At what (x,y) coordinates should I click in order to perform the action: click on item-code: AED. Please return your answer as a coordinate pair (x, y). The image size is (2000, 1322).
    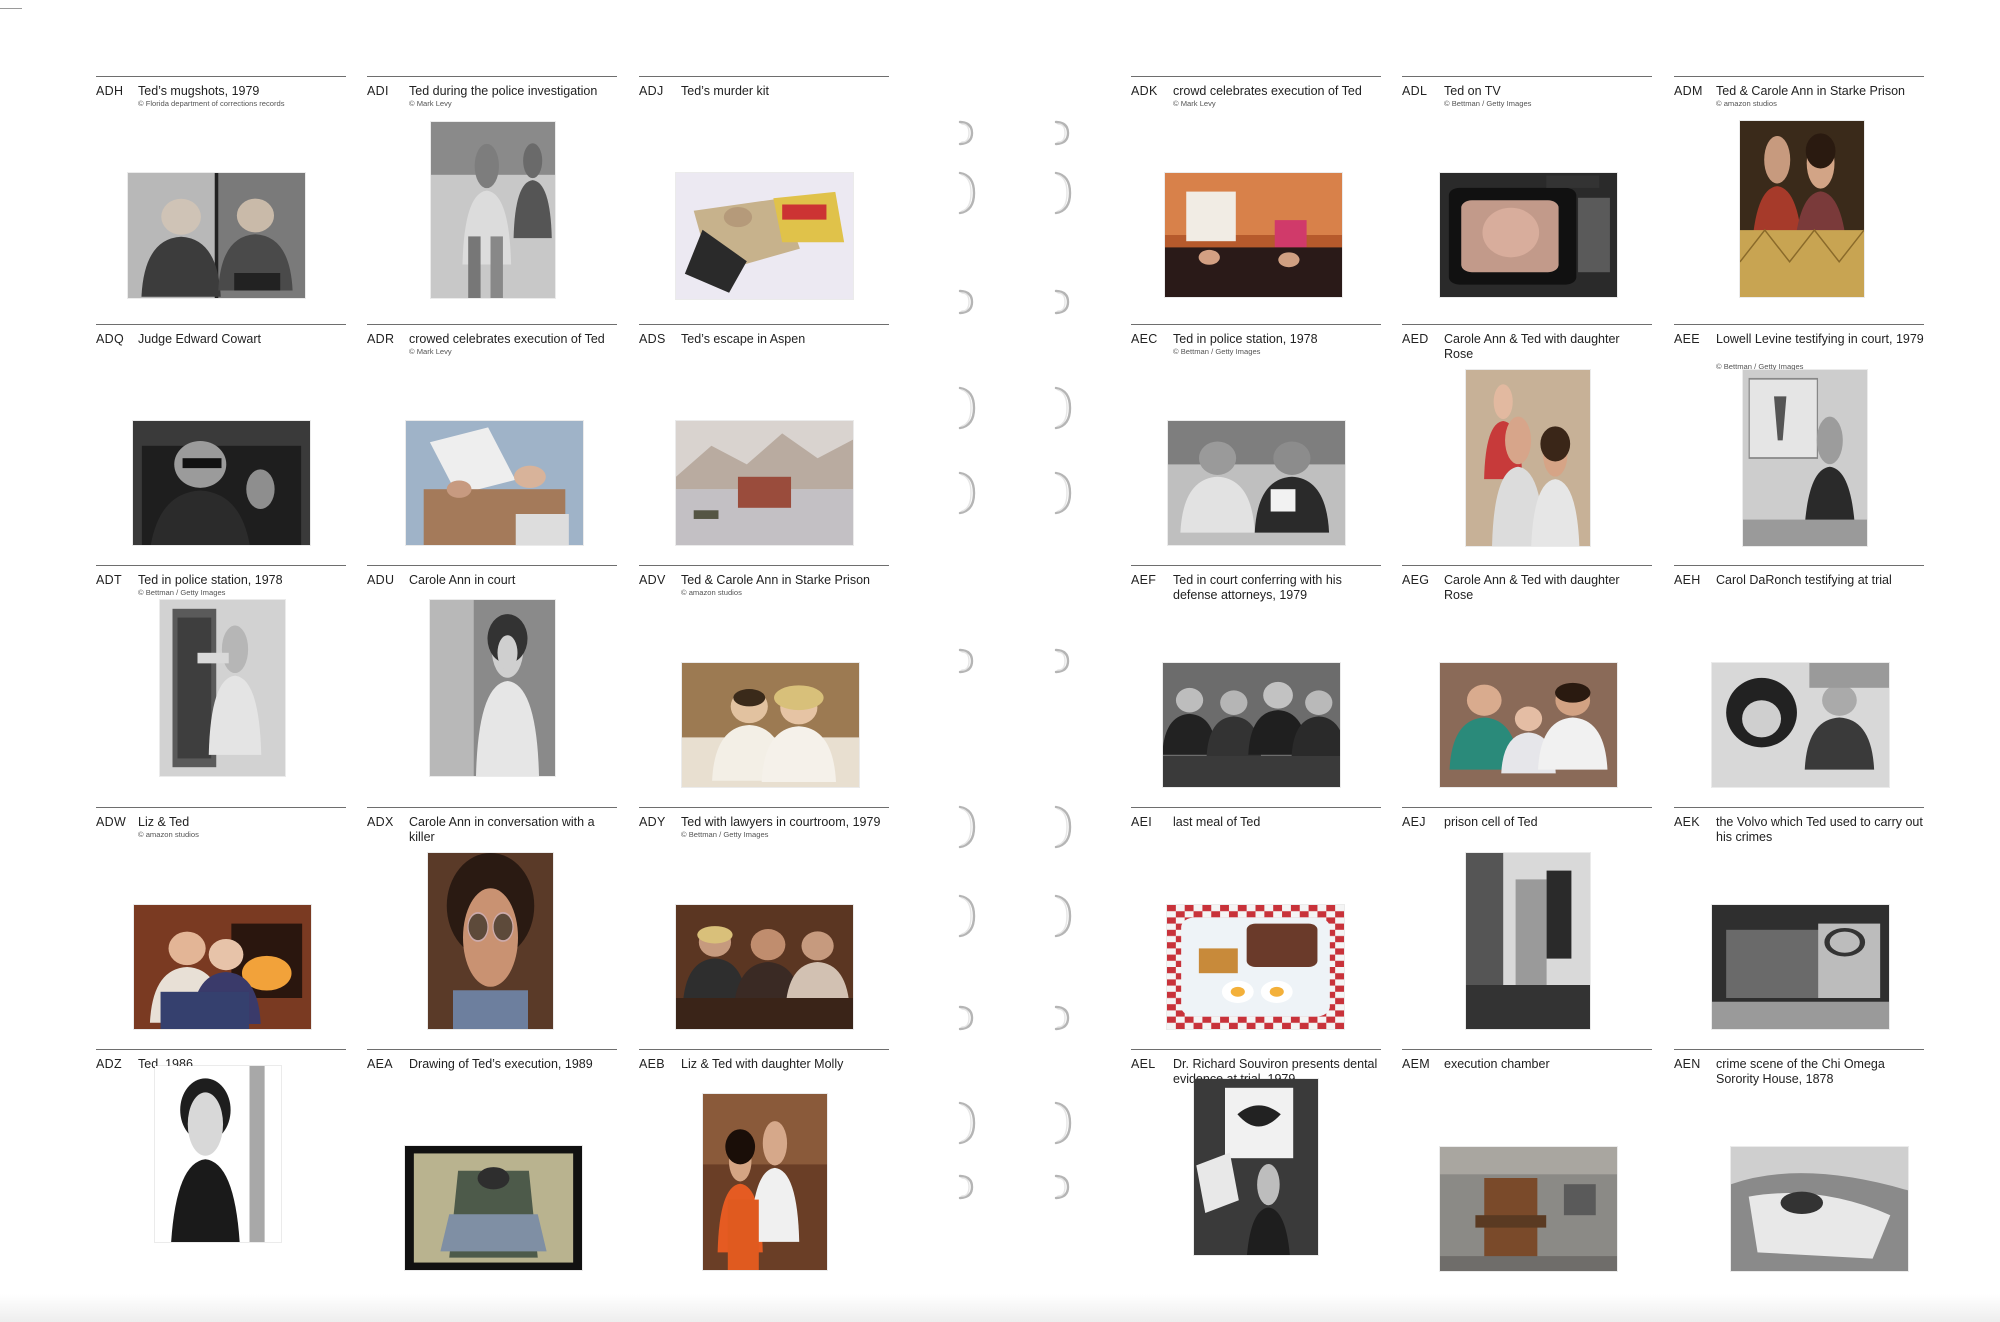
    Looking at the image, I should click on (1415, 339).